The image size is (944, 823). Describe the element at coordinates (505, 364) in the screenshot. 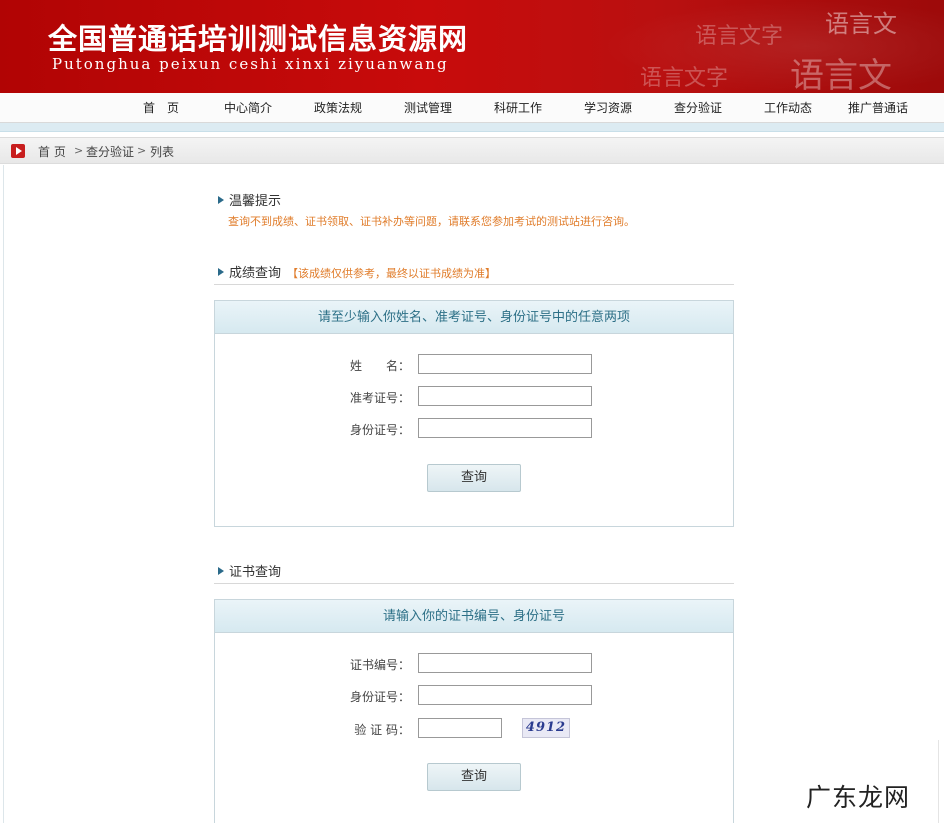

I see `name-input` at that location.